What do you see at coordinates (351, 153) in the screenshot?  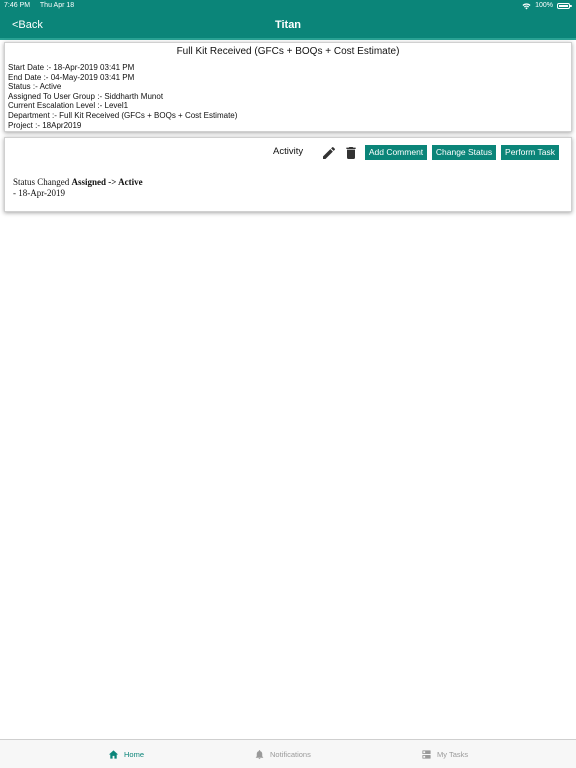 I see `delete-icon` at bounding box center [351, 153].